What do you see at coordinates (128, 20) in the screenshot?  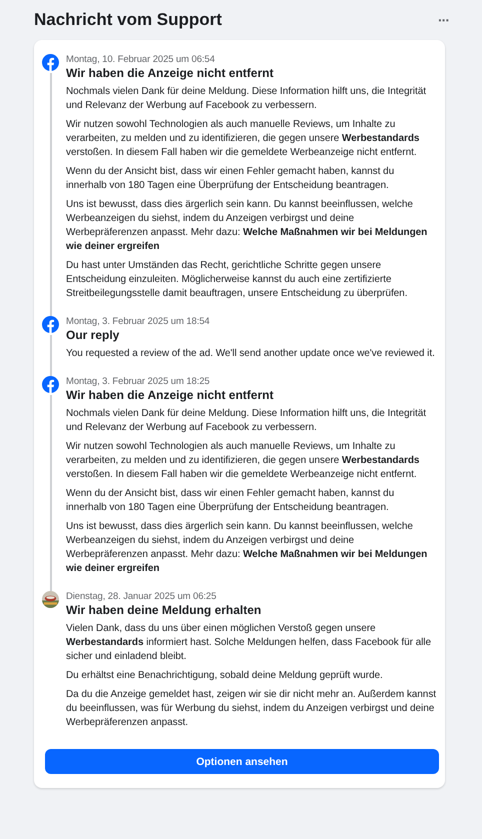 I see `page-title: Nachricht vom Support` at bounding box center [128, 20].